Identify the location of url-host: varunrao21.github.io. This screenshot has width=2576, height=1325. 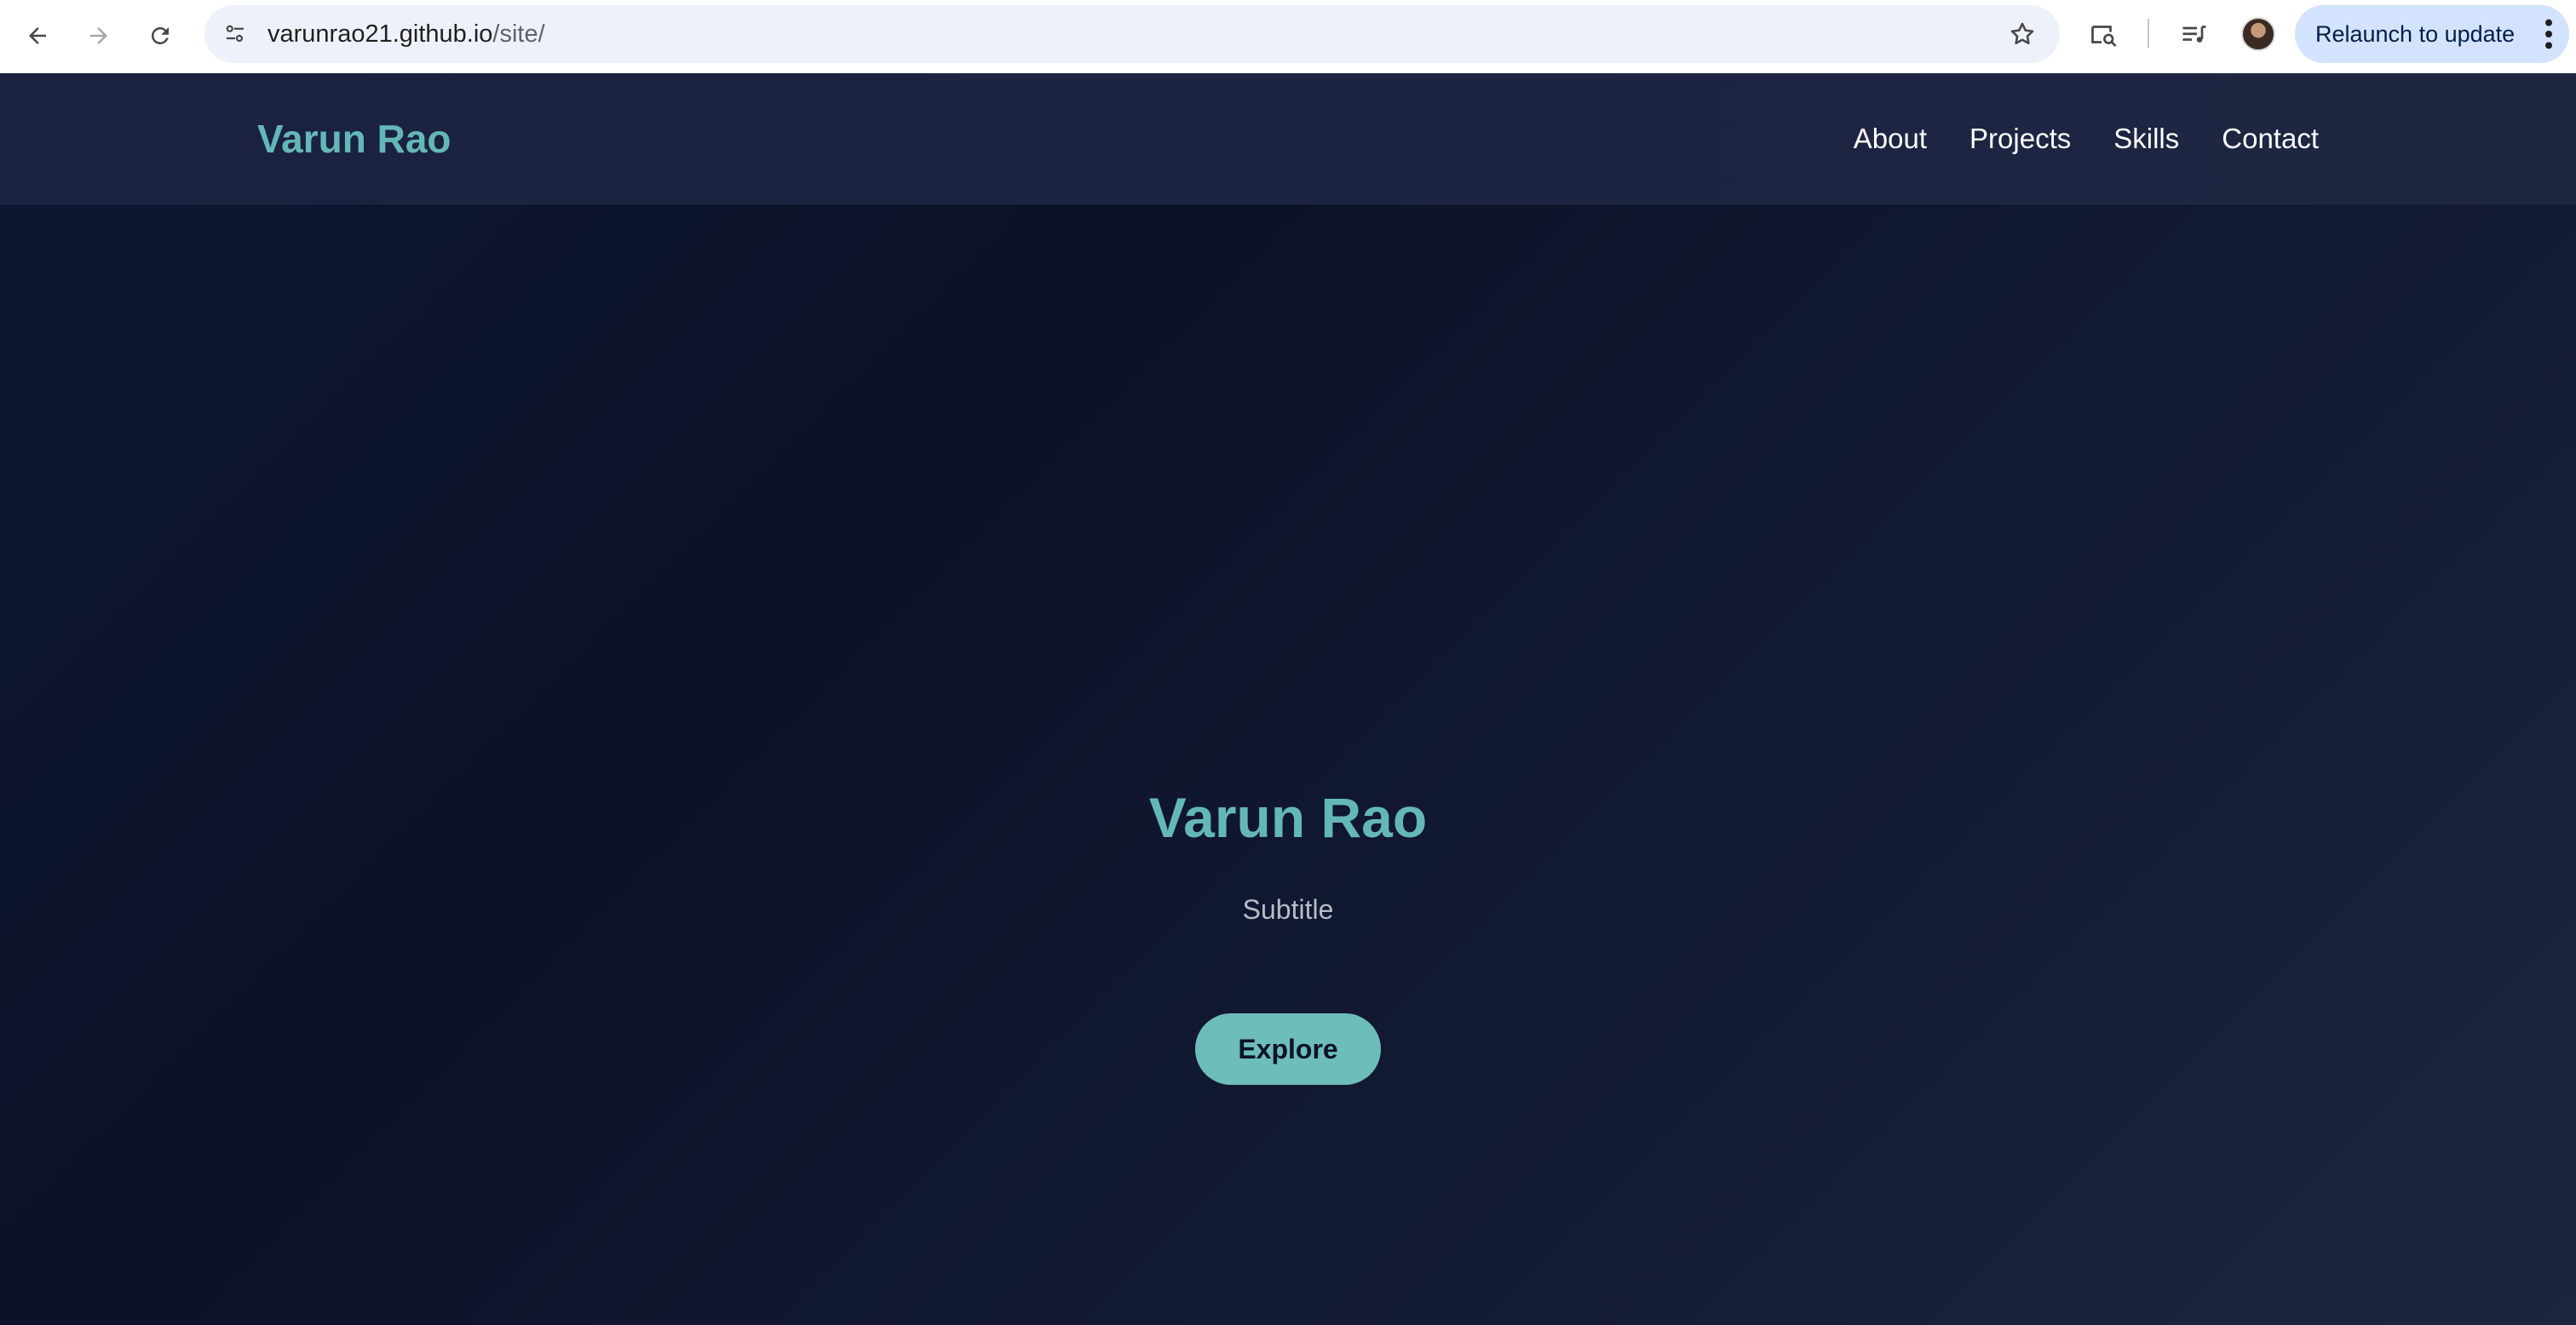
(380, 34).